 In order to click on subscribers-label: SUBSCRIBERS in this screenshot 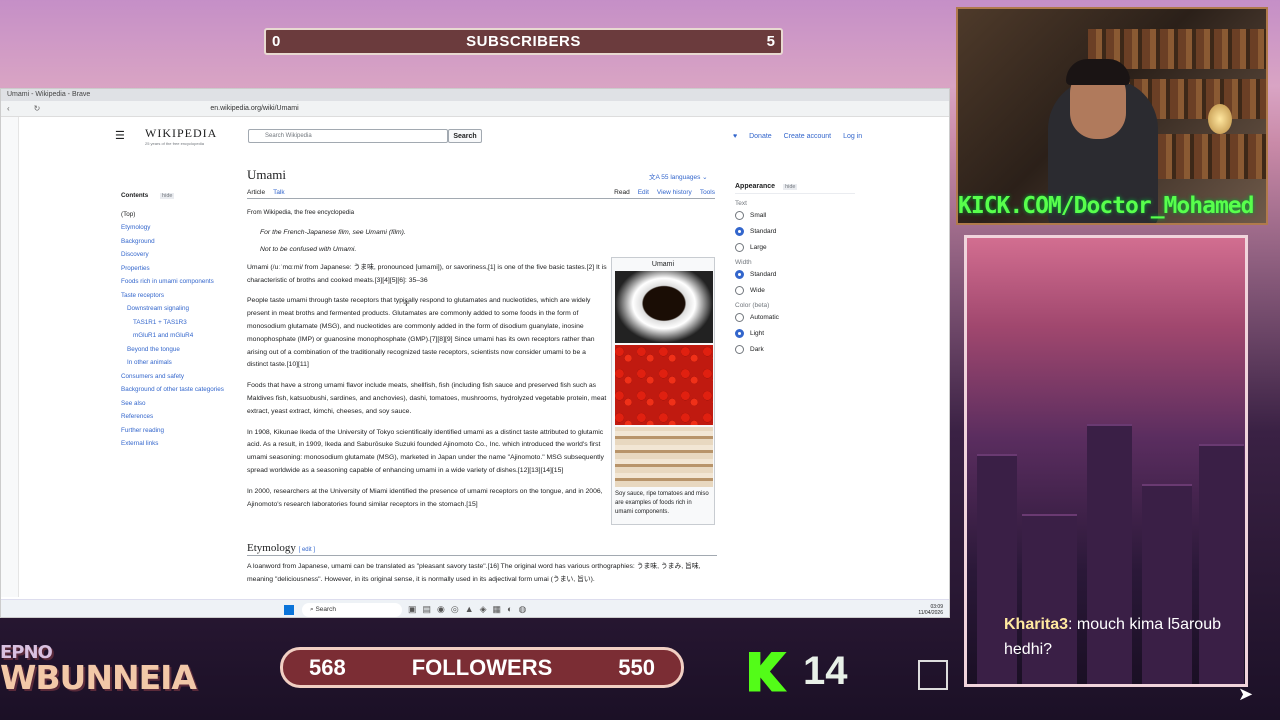, I will do `click(523, 41)`.